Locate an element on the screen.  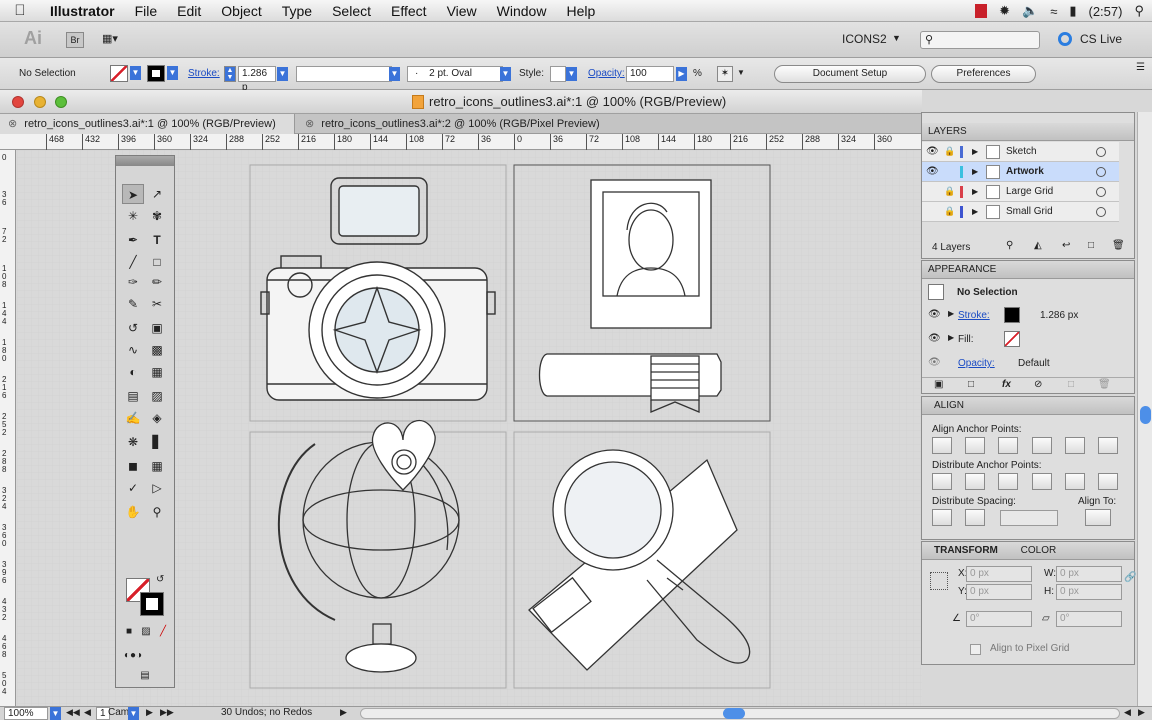
menu-help: Help is located at coordinates (580, 11).